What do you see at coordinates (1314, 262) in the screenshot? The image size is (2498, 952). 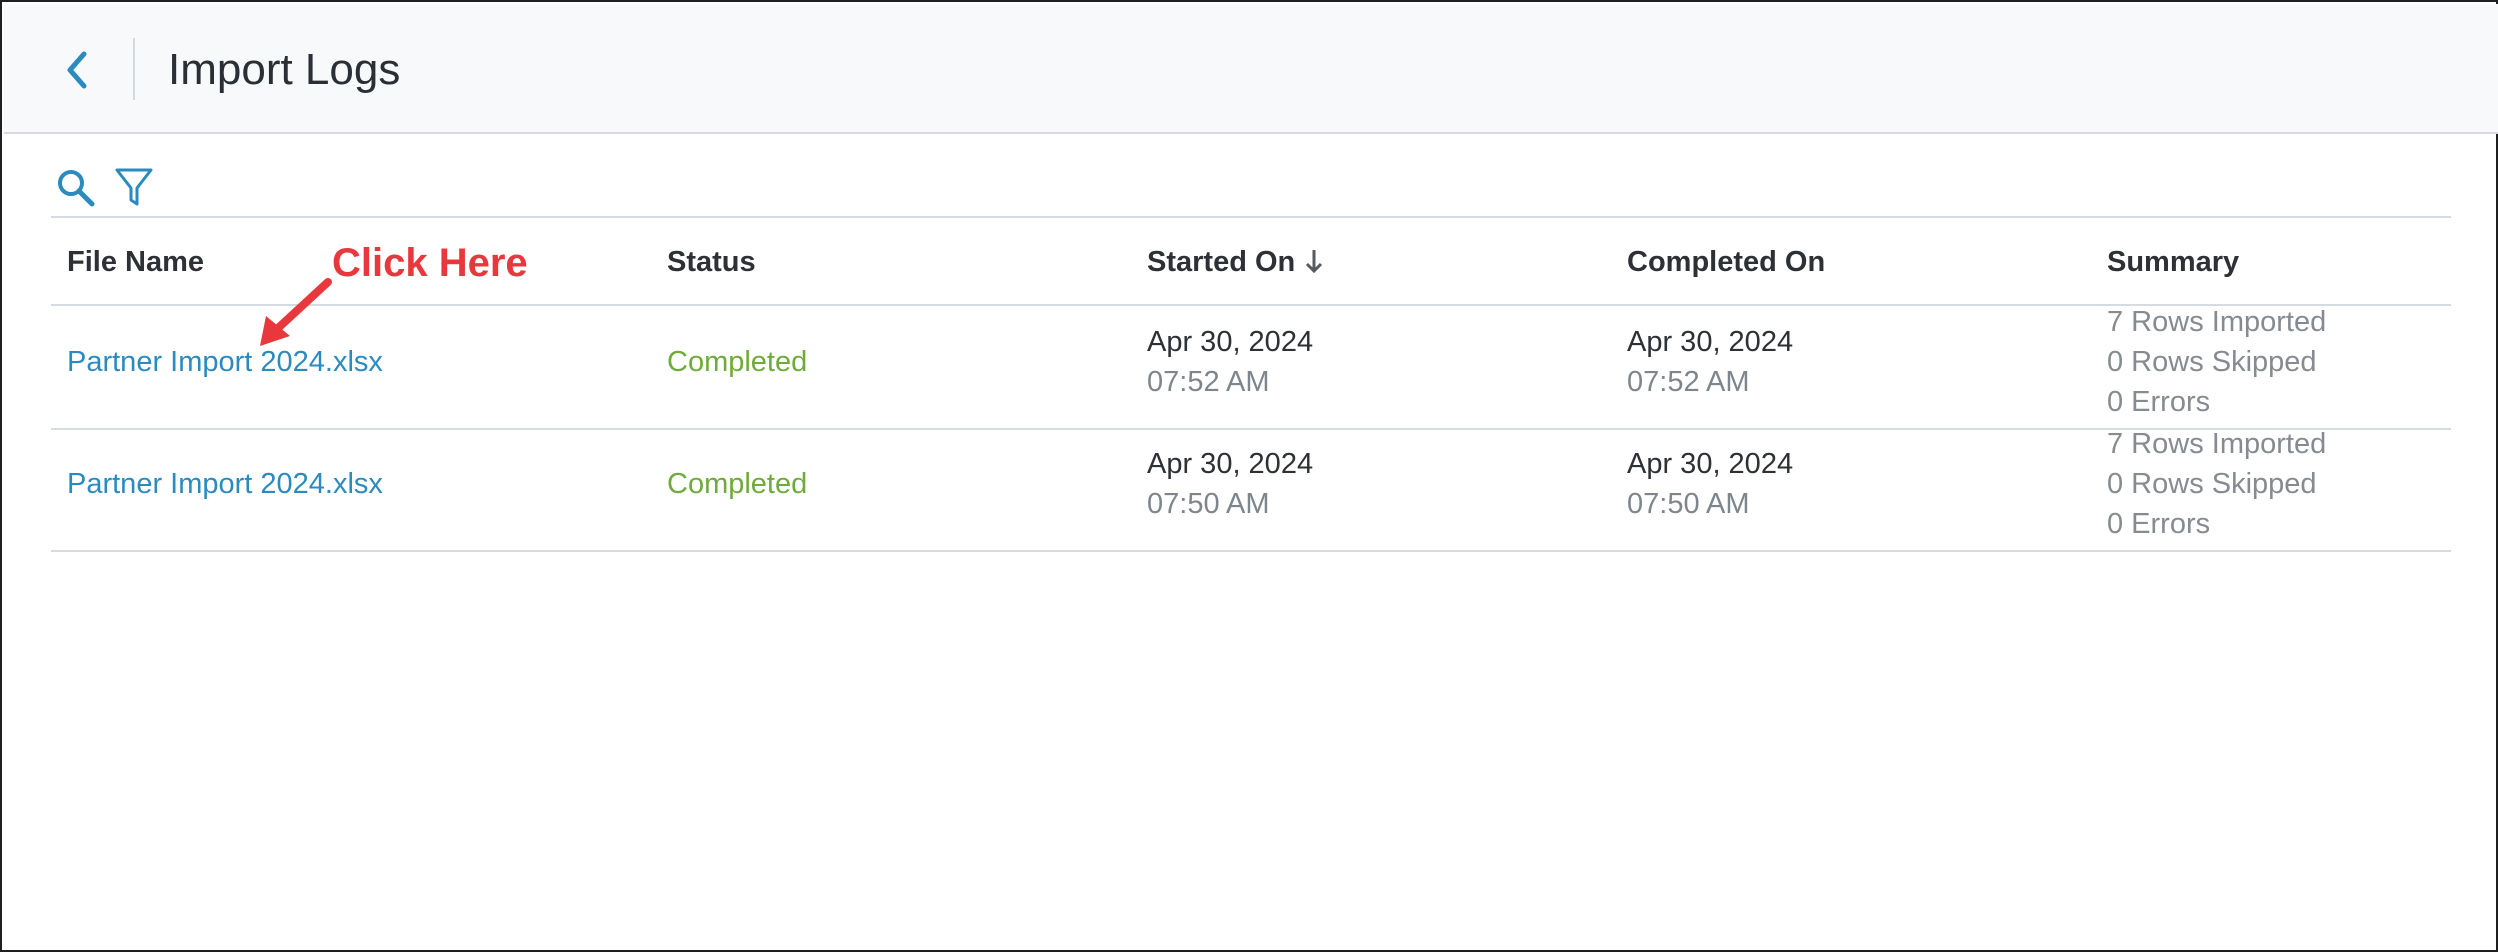 I see `sort-descending-icon` at bounding box center [1314, 262].